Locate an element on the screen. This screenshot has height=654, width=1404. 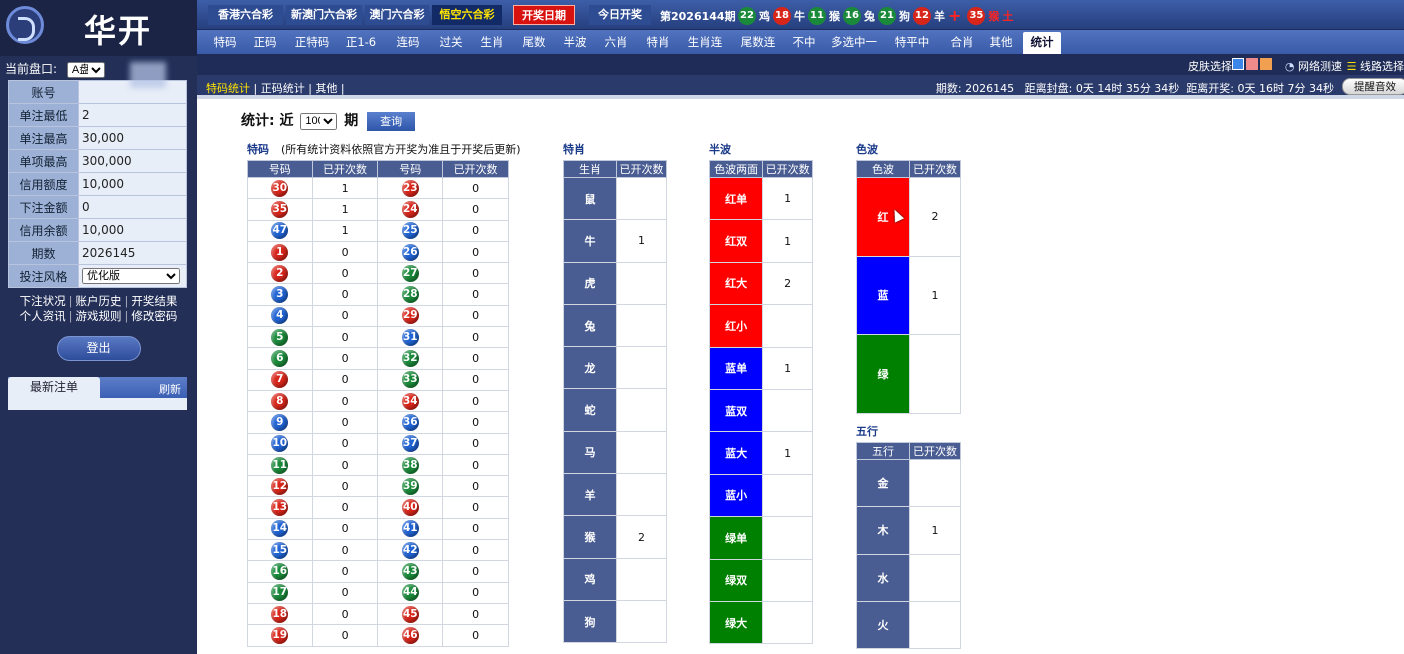
nav-item: 六肖 is located at coordinates (616, 42).